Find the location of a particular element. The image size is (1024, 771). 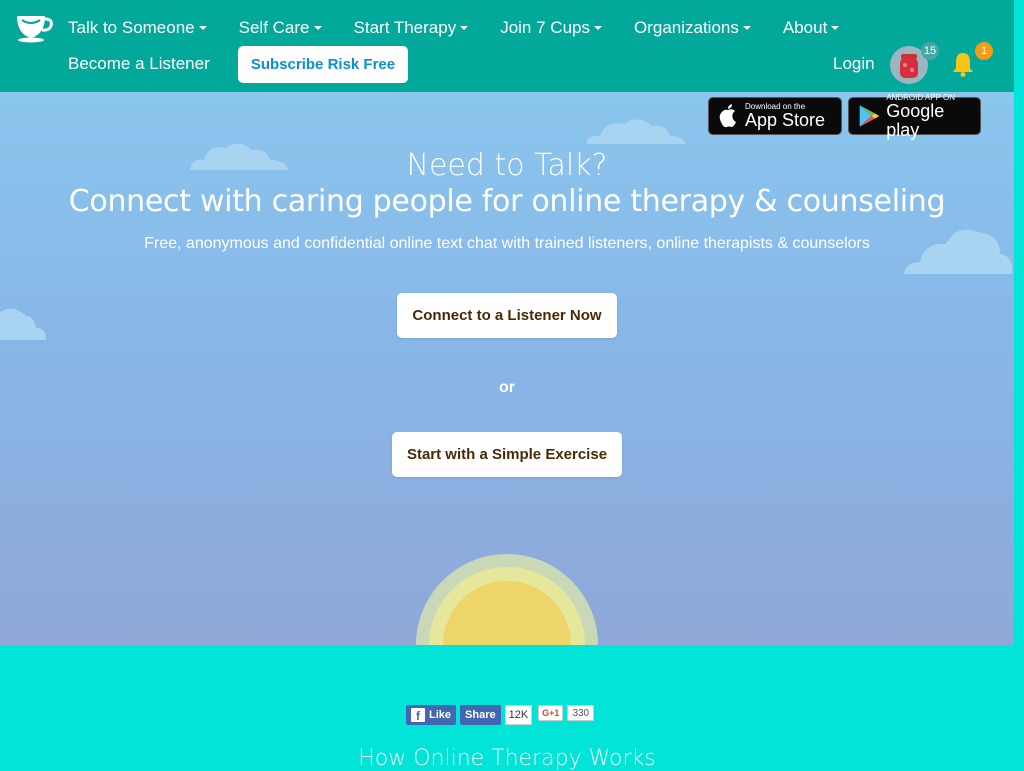

google-play-big-text: Google play is located at coordinates (915, 120).